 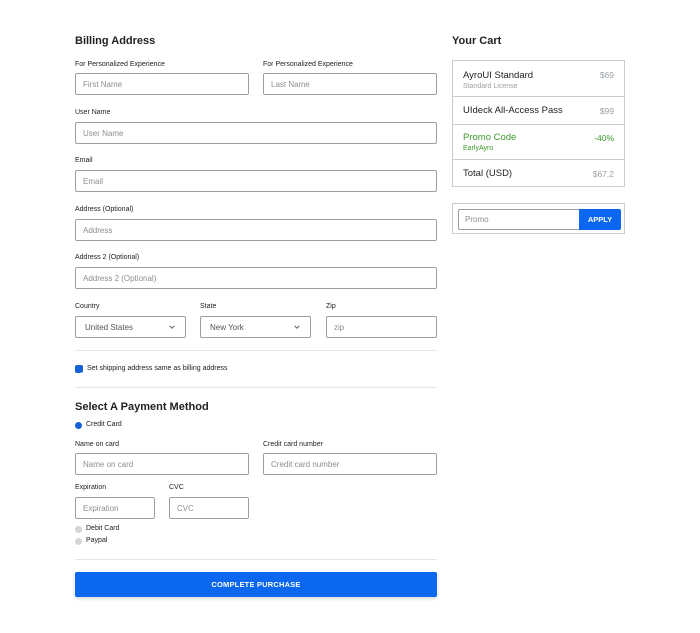 What do you see at coordinates (256, 278) in the screenshot?
I see `address2-input` at bounding box center [256, 278].